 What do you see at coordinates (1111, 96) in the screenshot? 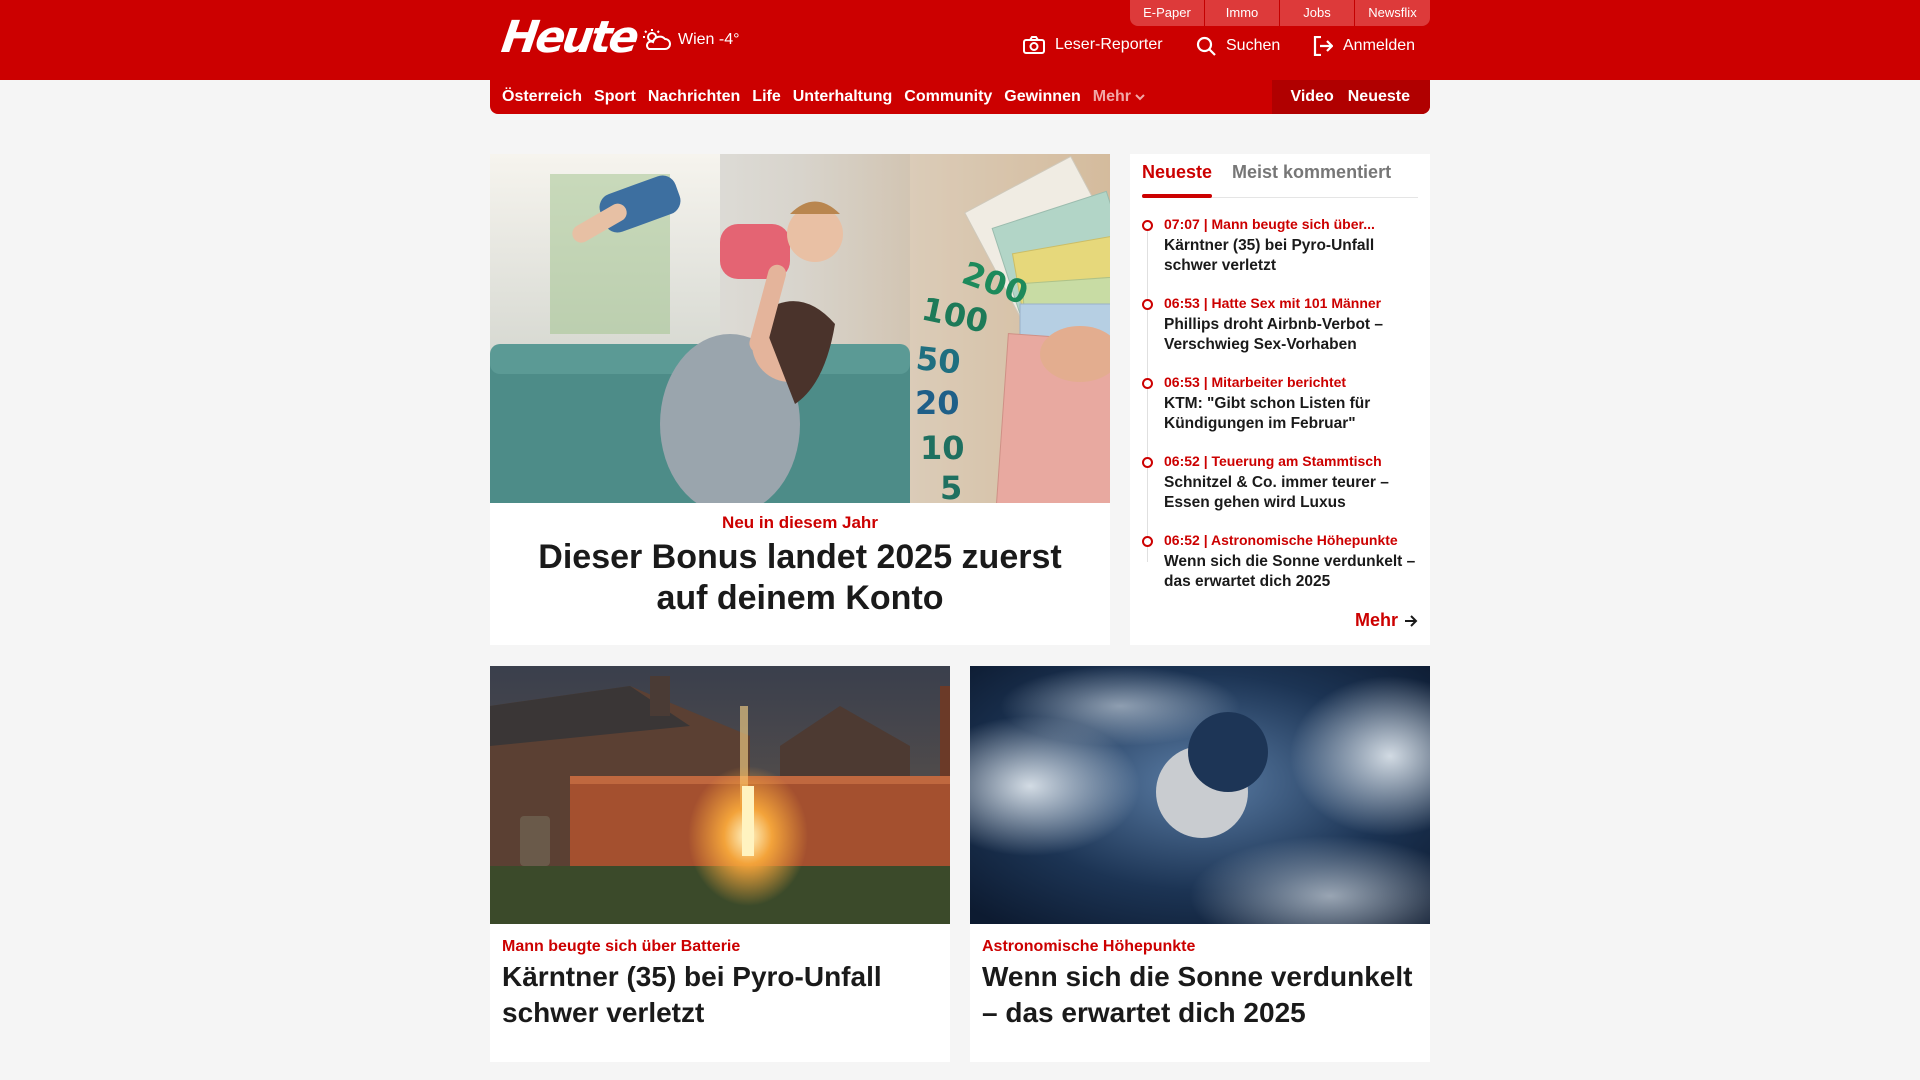
I see `nav-more-label: Mehr` at bounding box center [1111, 96].